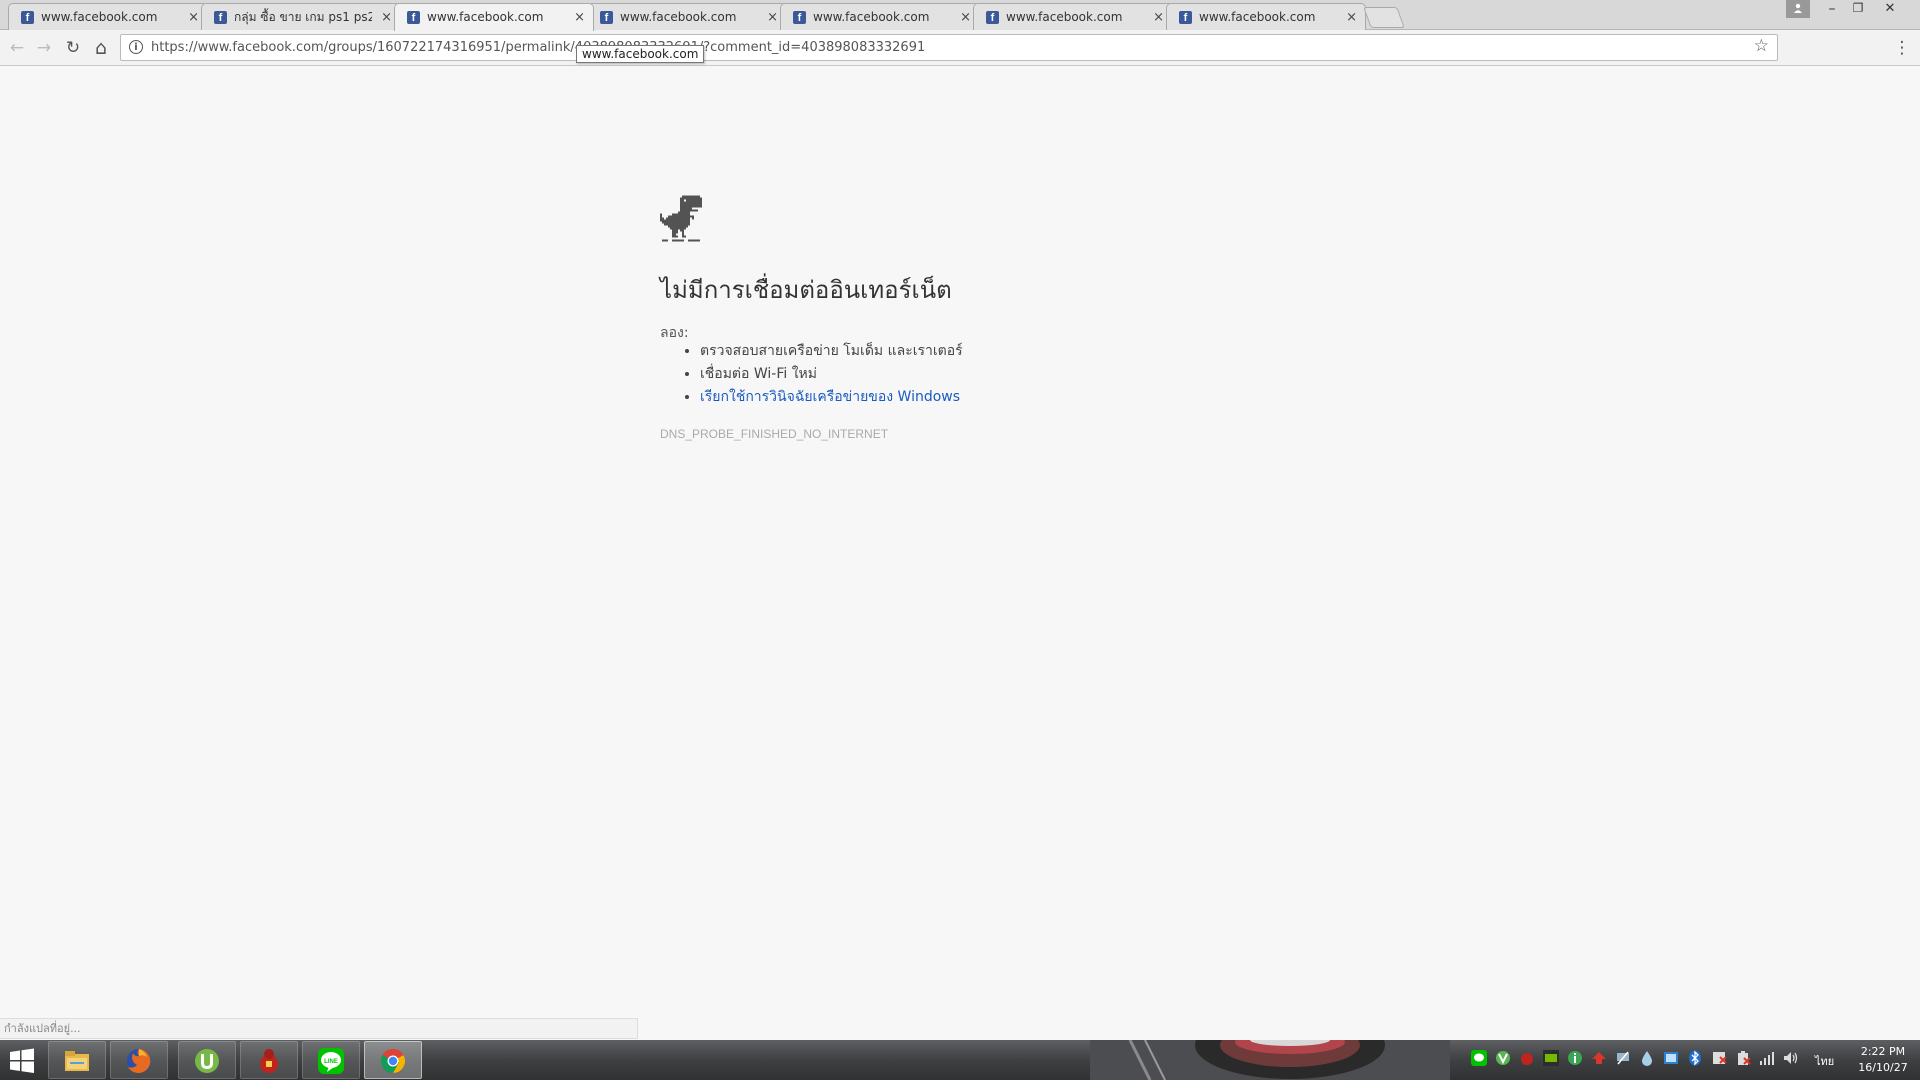 This screenshot has width=1920, height=1080. I want to click on firefox-icon, so click(139, 1061).